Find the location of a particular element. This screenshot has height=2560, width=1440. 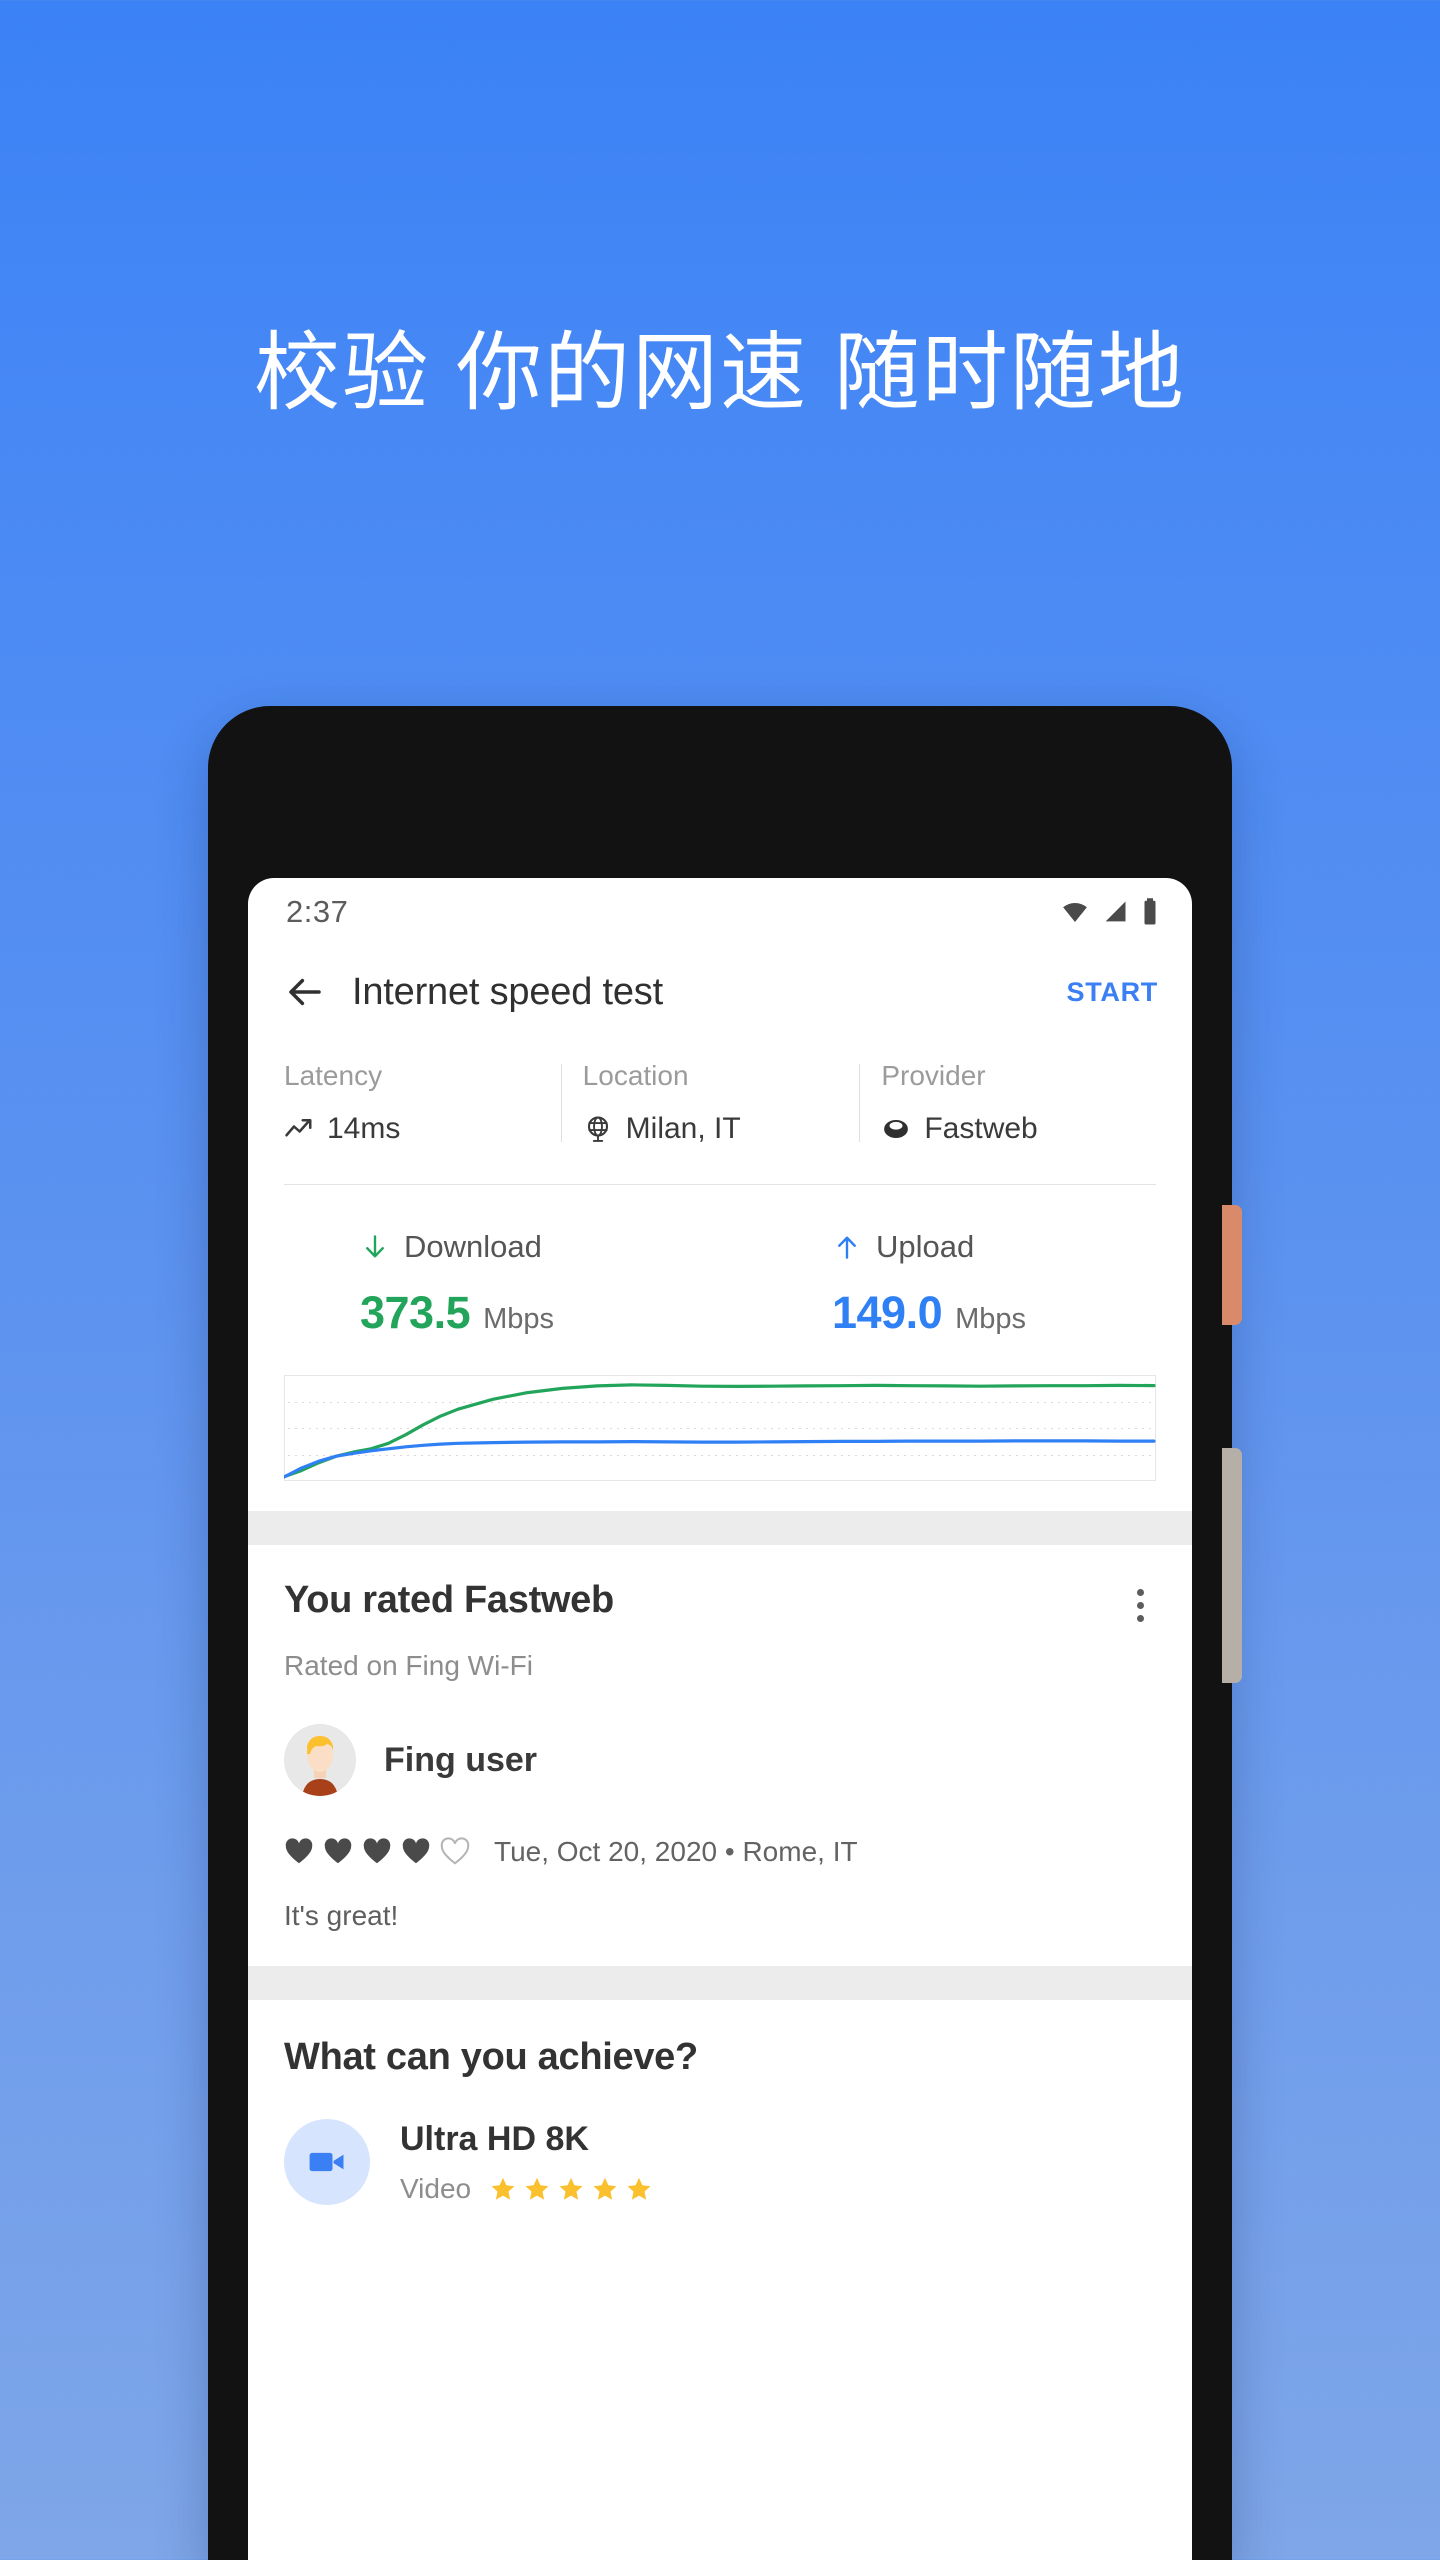

latency-value: 14ms is located at coordinates (364, 1128).